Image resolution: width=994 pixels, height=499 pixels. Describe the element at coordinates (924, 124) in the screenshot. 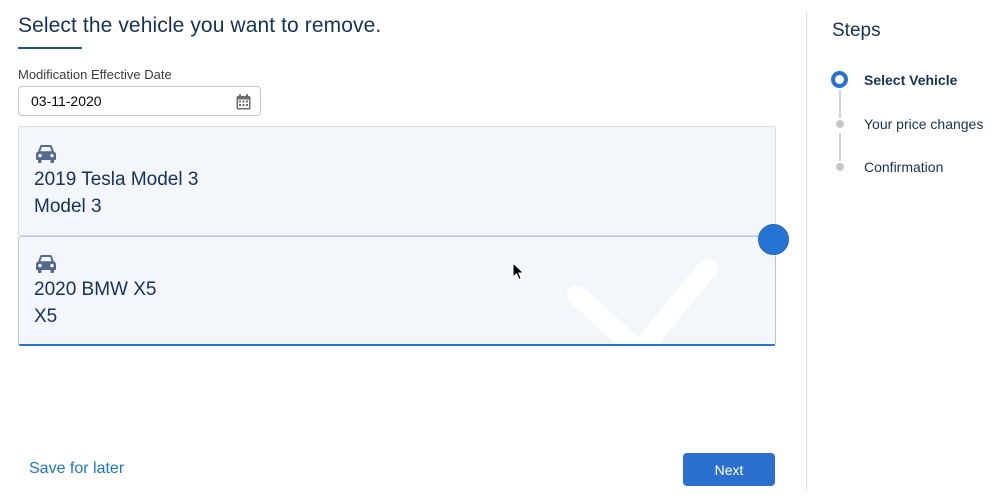

I see `step-price-changes: Your price changes` at that location.